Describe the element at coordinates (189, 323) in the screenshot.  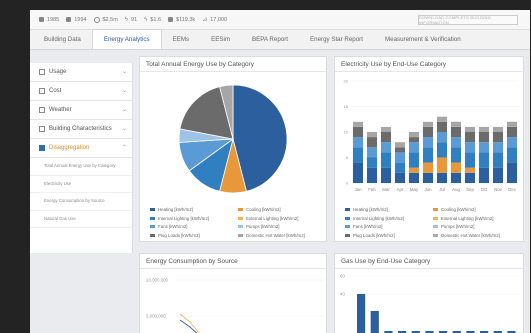
I see `line-series` at that location.